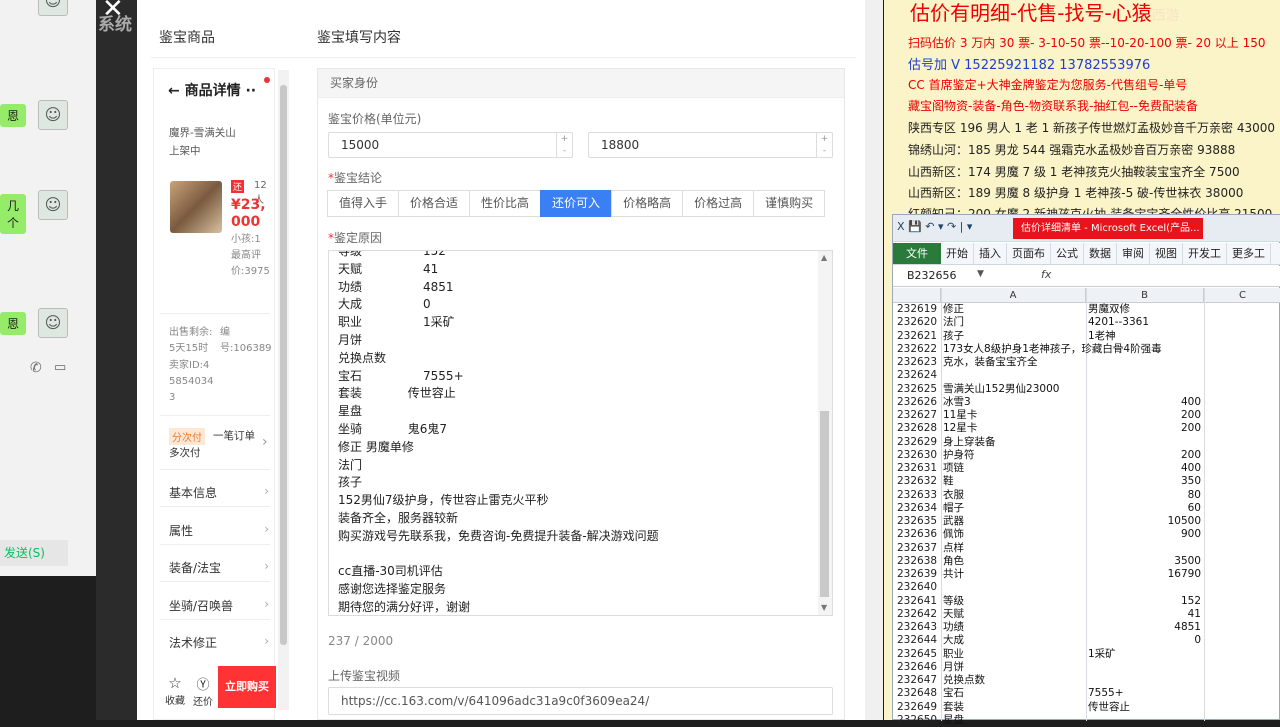  What do you see at coordinates (980, 274) in the screenshot?
I see `chevron-down-icon: ▼` at bounding box center [980, 274].